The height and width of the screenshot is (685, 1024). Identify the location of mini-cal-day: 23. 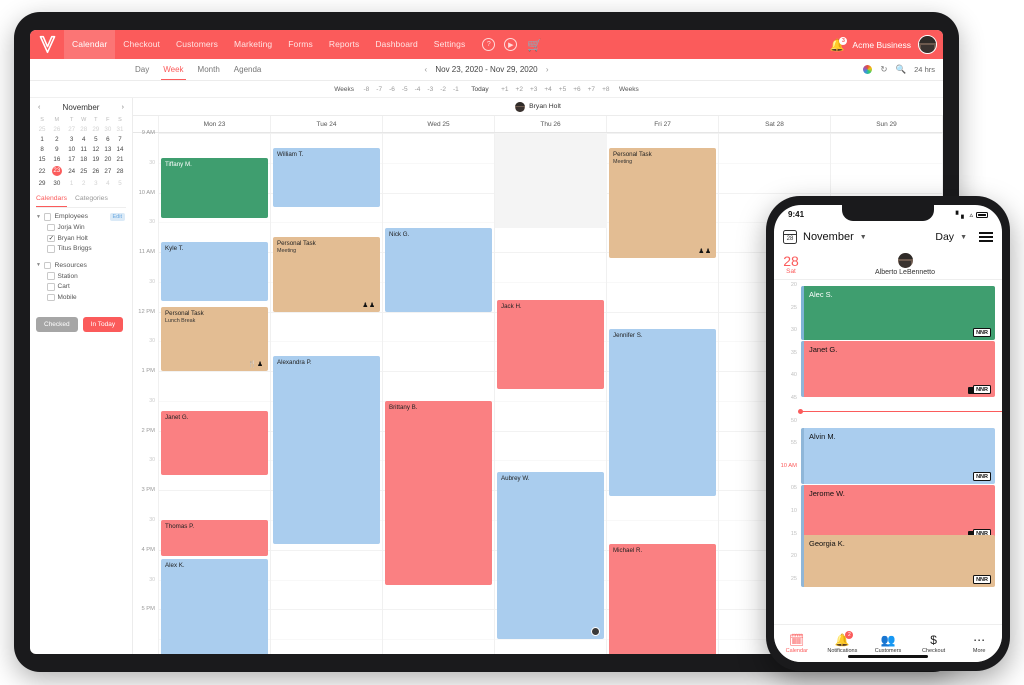
(57, 171).